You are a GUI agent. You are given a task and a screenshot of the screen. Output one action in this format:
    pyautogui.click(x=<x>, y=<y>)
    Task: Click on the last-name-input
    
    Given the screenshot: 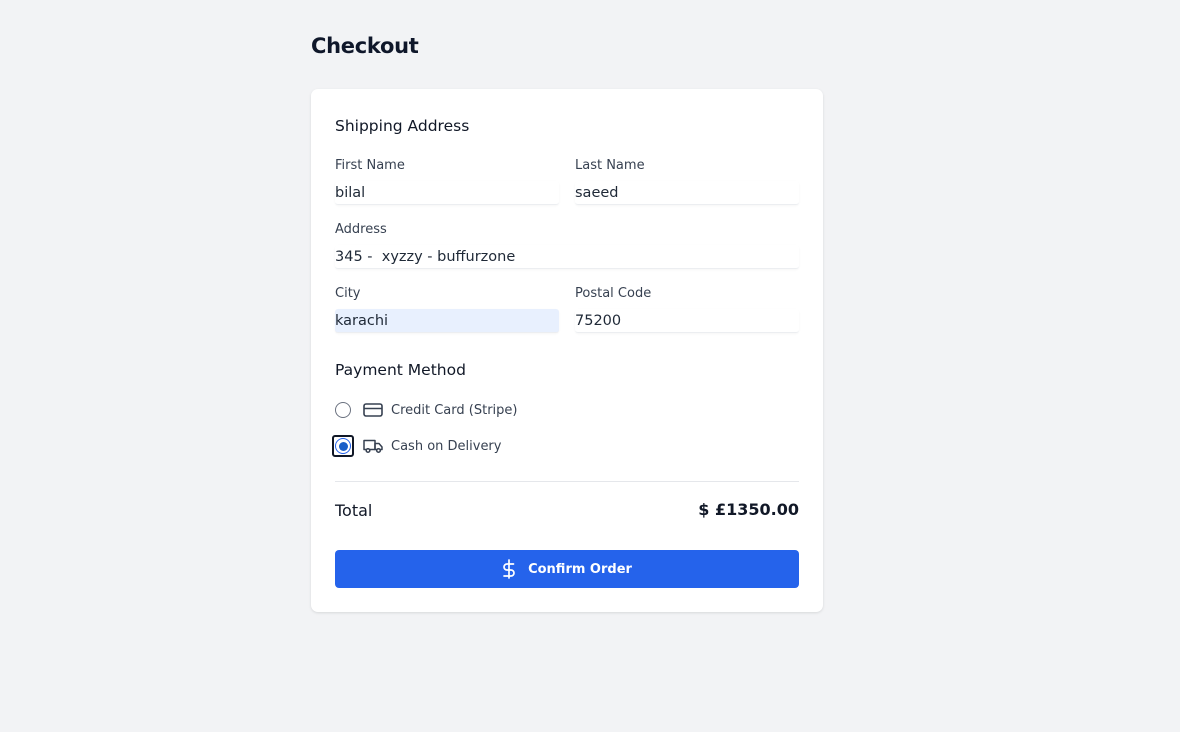 What is the action you would take?
    pyautogui.click(x=687, y=193)
    